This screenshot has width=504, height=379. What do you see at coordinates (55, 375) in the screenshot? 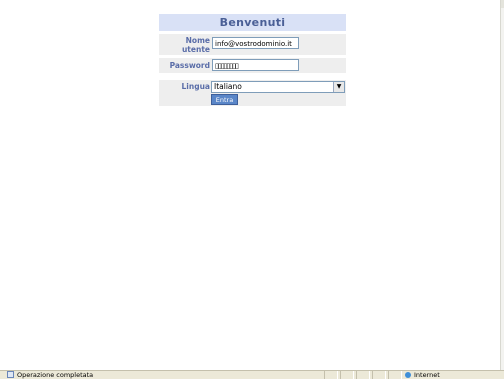
I see `status-text: Operazione completata` at bounding box center [55, 375].